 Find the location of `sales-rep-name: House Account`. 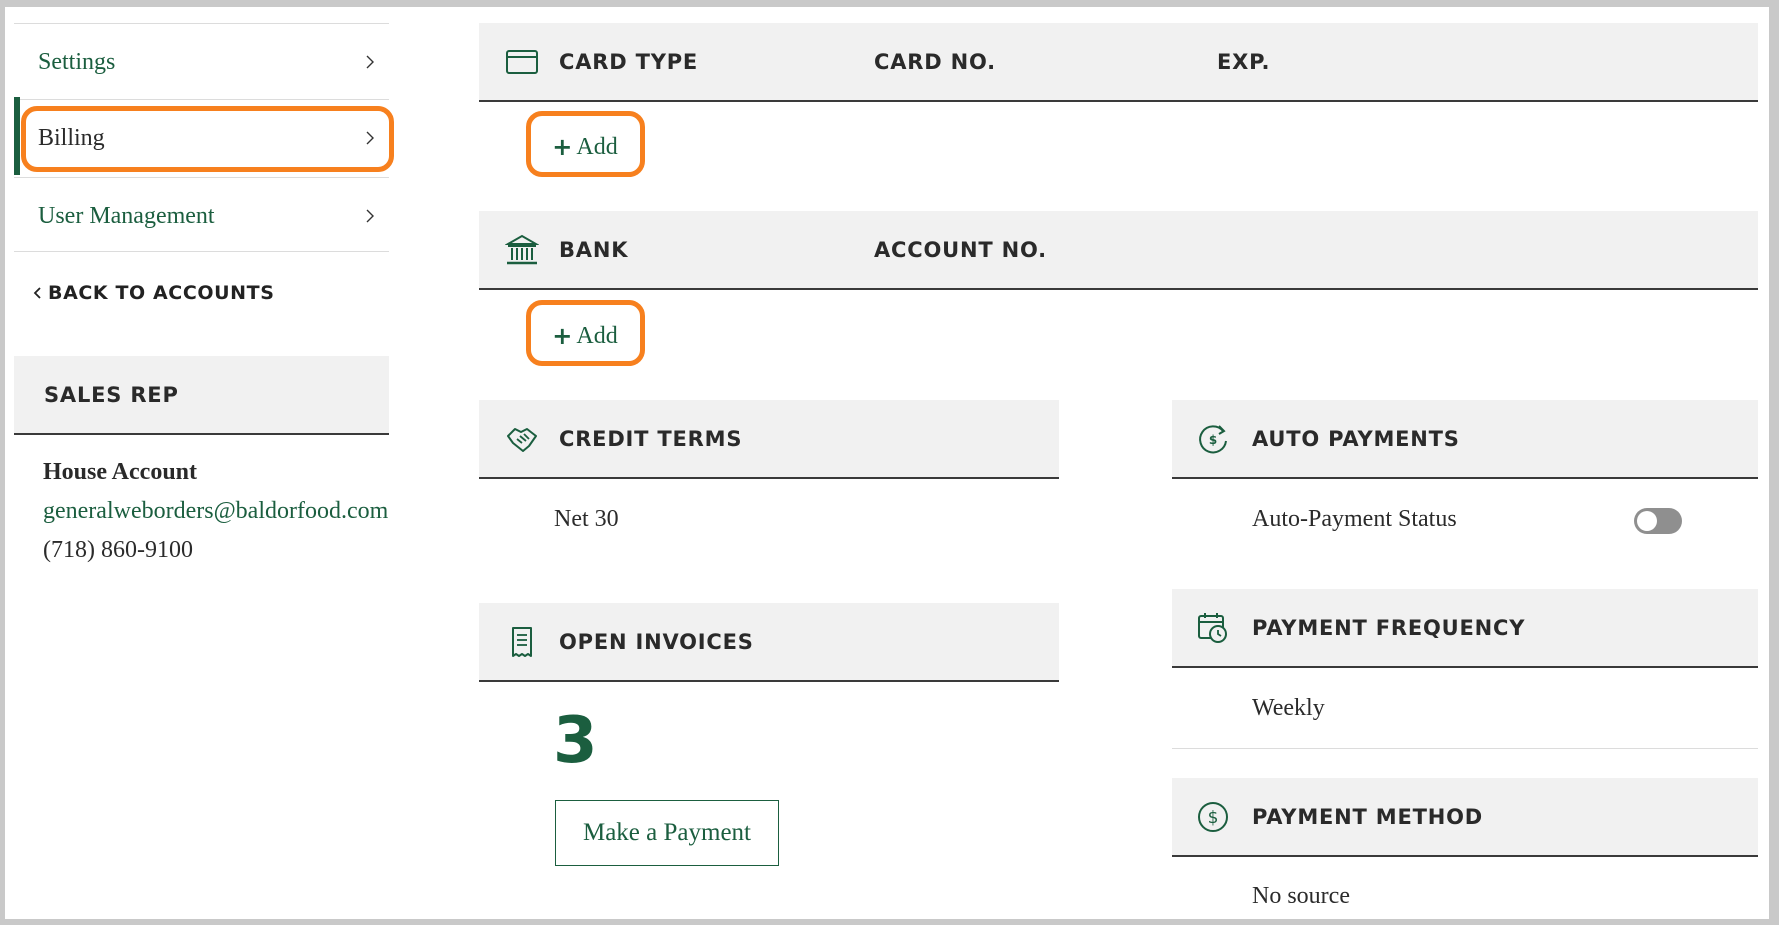

sales-rep-name: House Account is located at coordinates (120, 472).